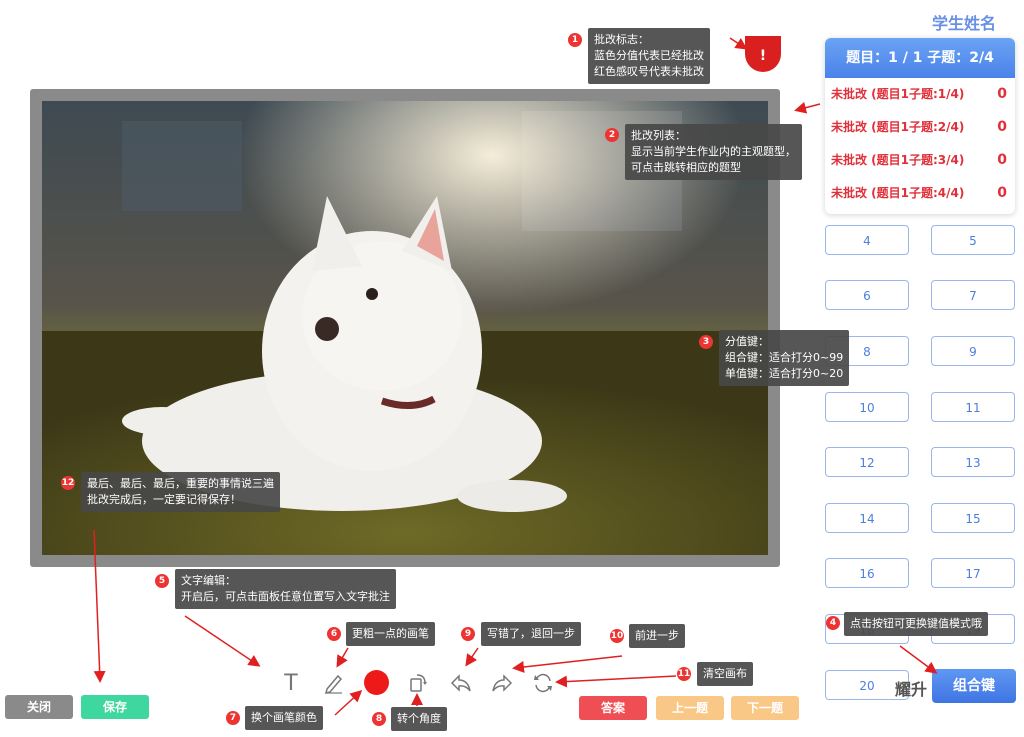  Describe the element at coordinates (973, 462) in the screenshot. I see `score-key-13: 13` at that location.